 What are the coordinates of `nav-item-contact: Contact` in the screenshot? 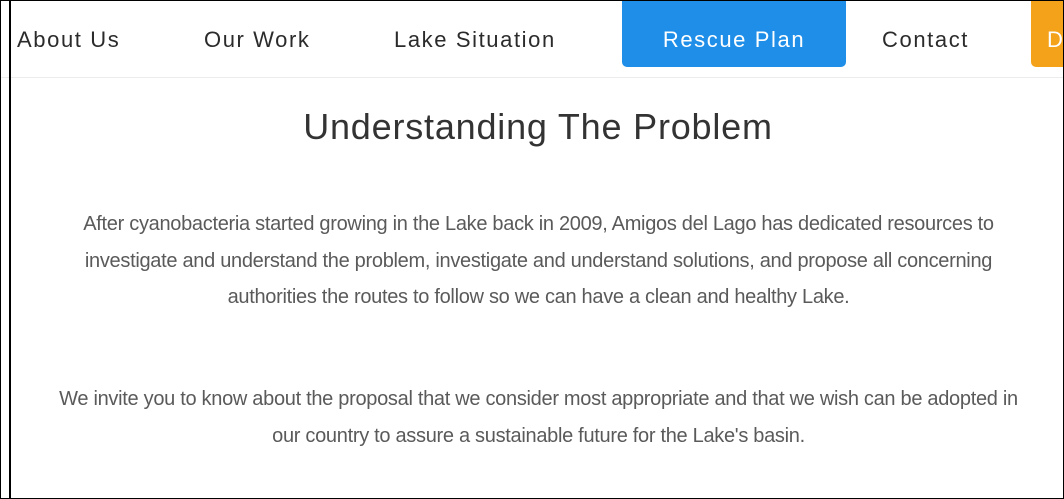 It's located at (925, 34).